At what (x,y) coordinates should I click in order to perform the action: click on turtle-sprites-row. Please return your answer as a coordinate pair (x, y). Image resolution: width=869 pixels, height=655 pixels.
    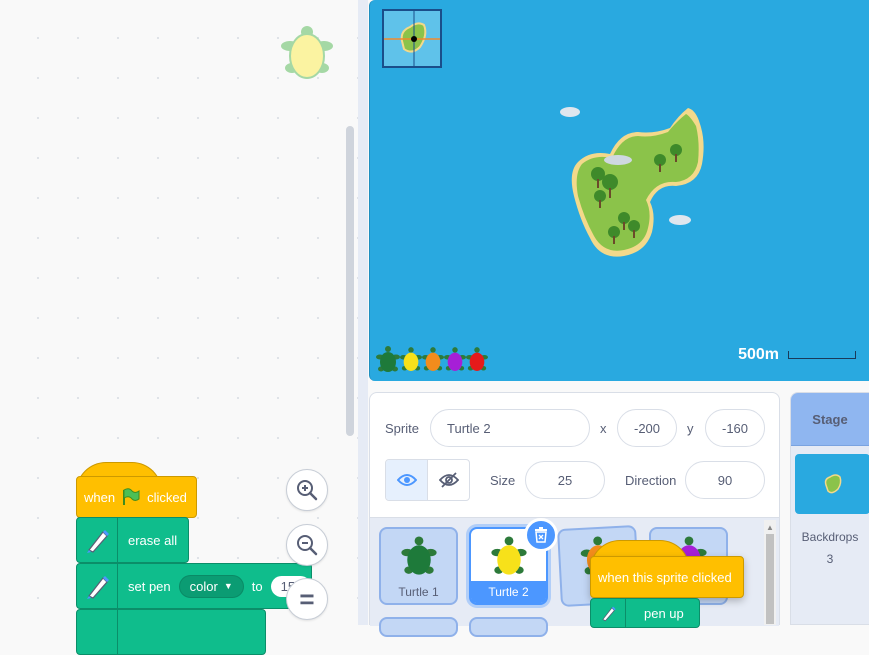
    Looking at the image, I should click on (432, 360).